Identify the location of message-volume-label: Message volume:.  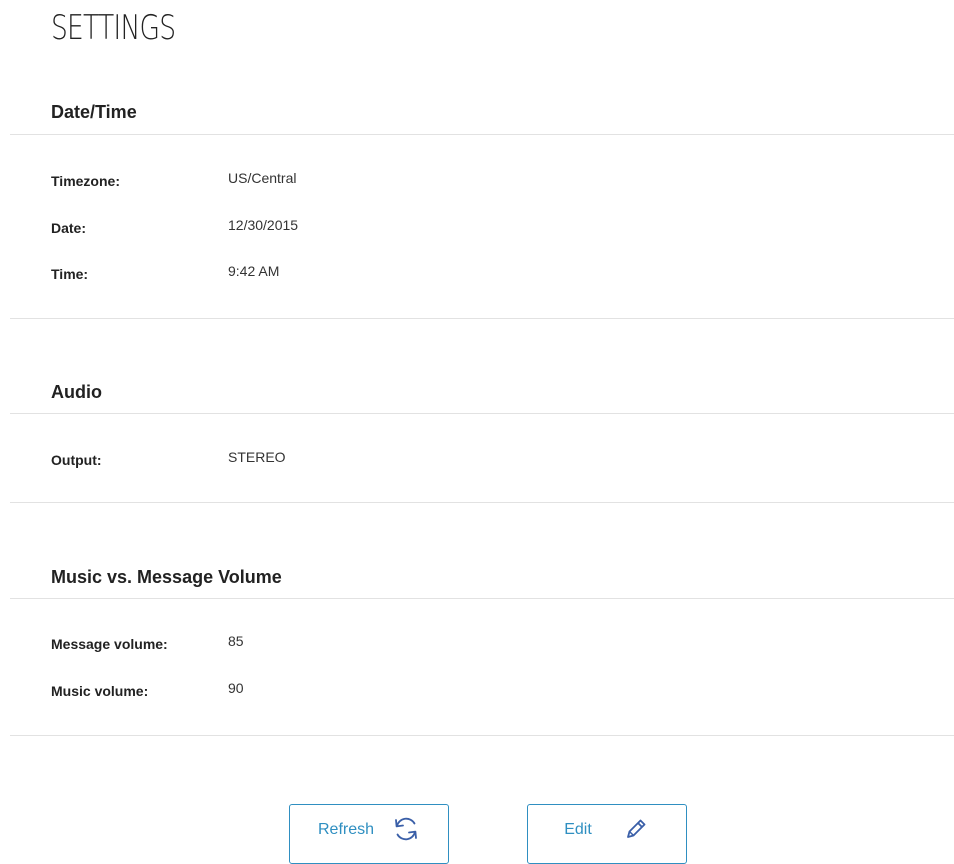
(109, 644).